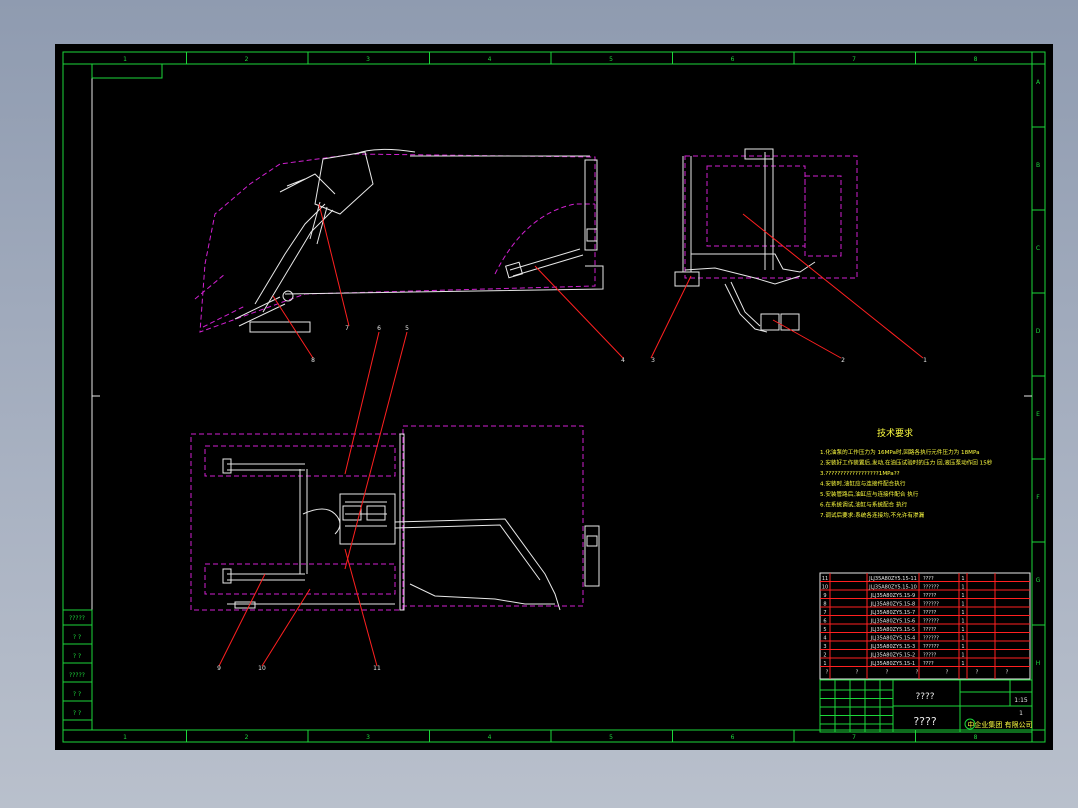 Image resolution: width=1078 pixels, height=808 pixels. Describe the element at coordinates (347, 328) in the screenshot. I see `callout-7: 7` at that location.